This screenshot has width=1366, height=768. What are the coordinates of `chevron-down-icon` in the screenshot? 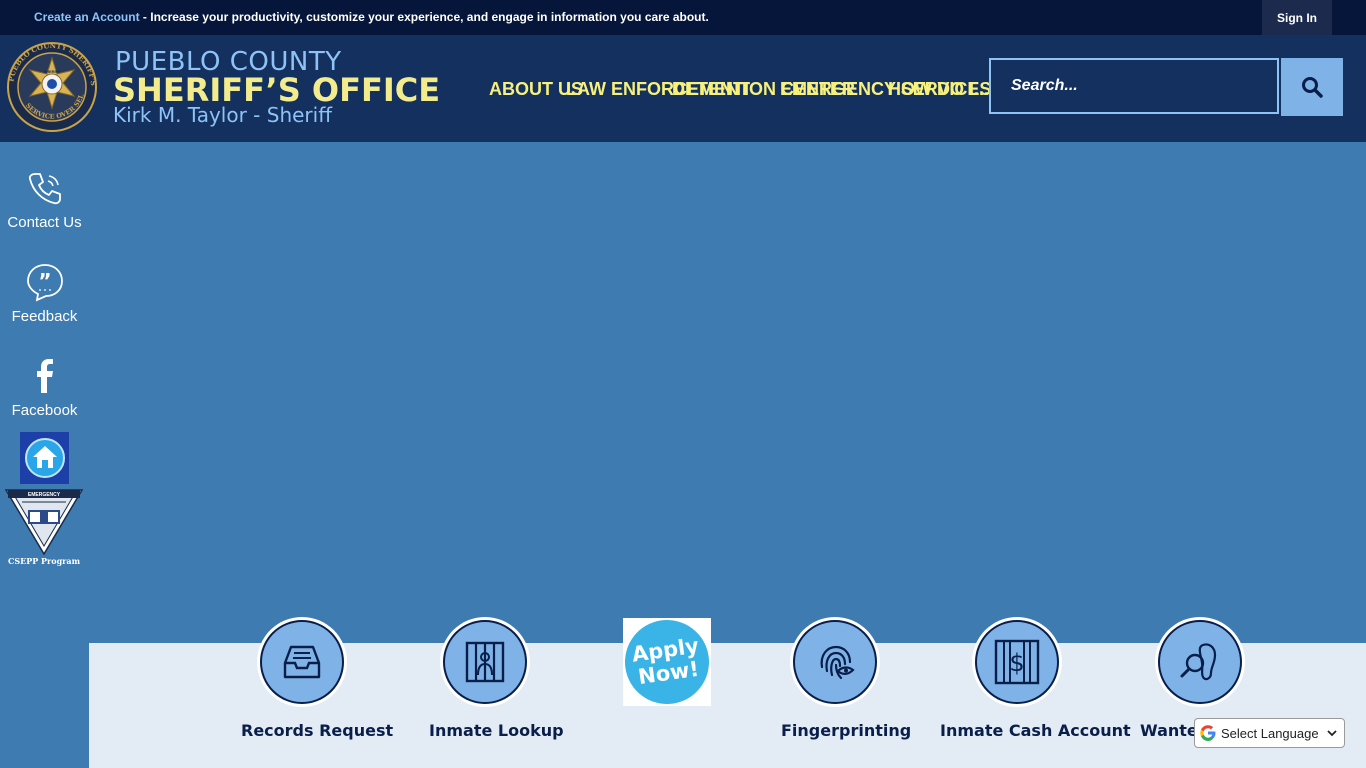 It's located at (1332, 733).